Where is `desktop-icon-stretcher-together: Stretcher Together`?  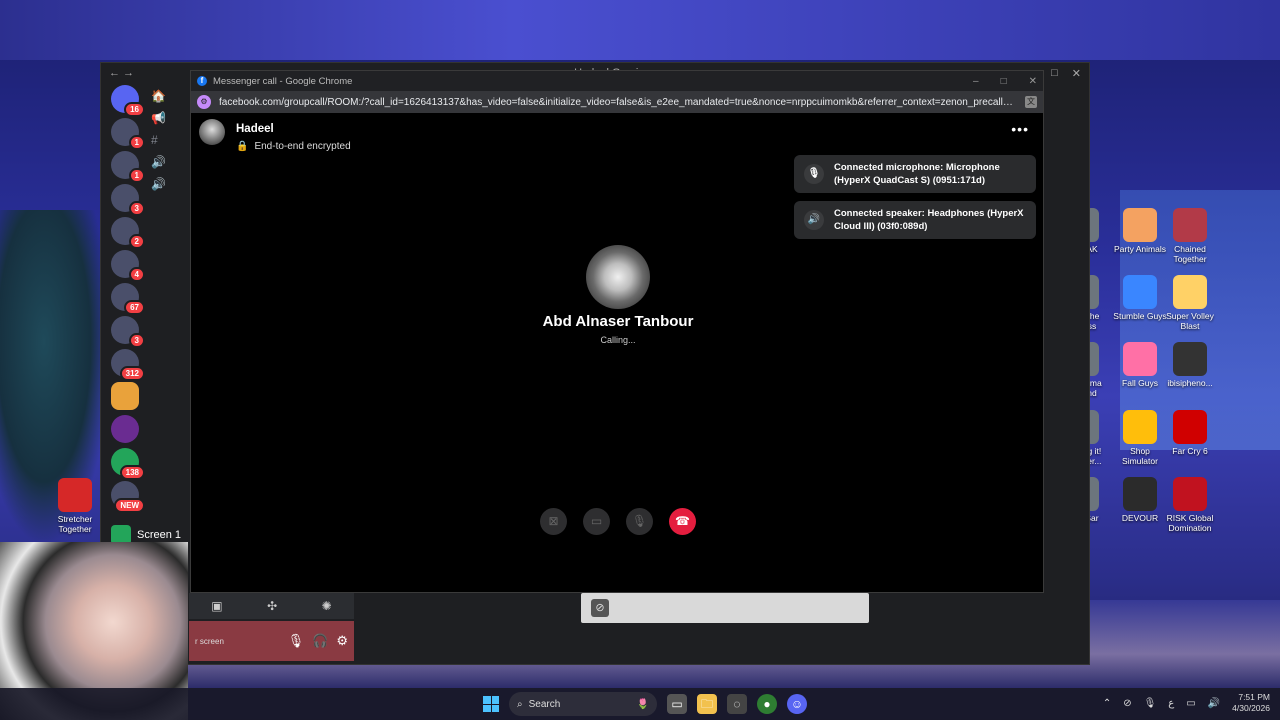
desktop-icon-stretcher-together: Stretcher Together is located at coordinates (75, 506).